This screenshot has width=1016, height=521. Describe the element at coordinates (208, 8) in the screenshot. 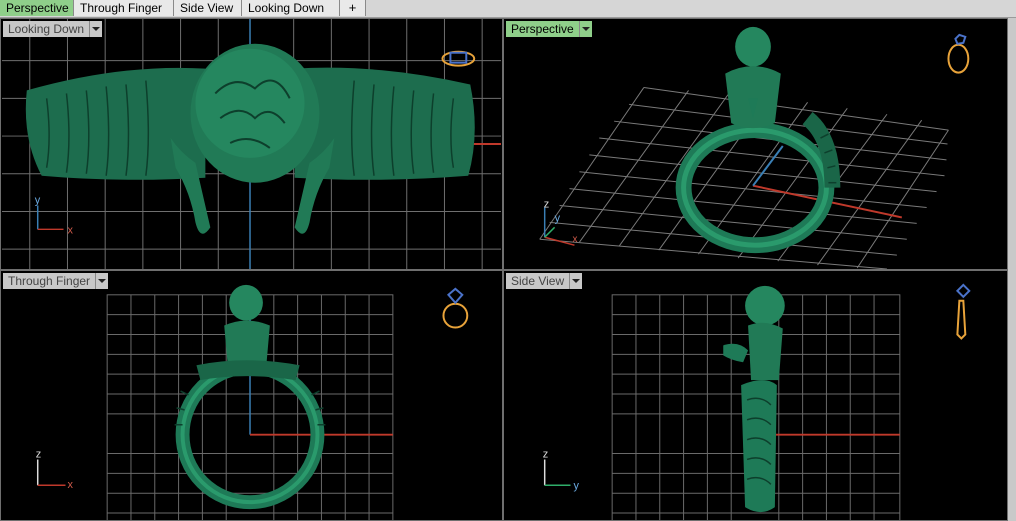

I see `tab-side-view: Side View` at that location.